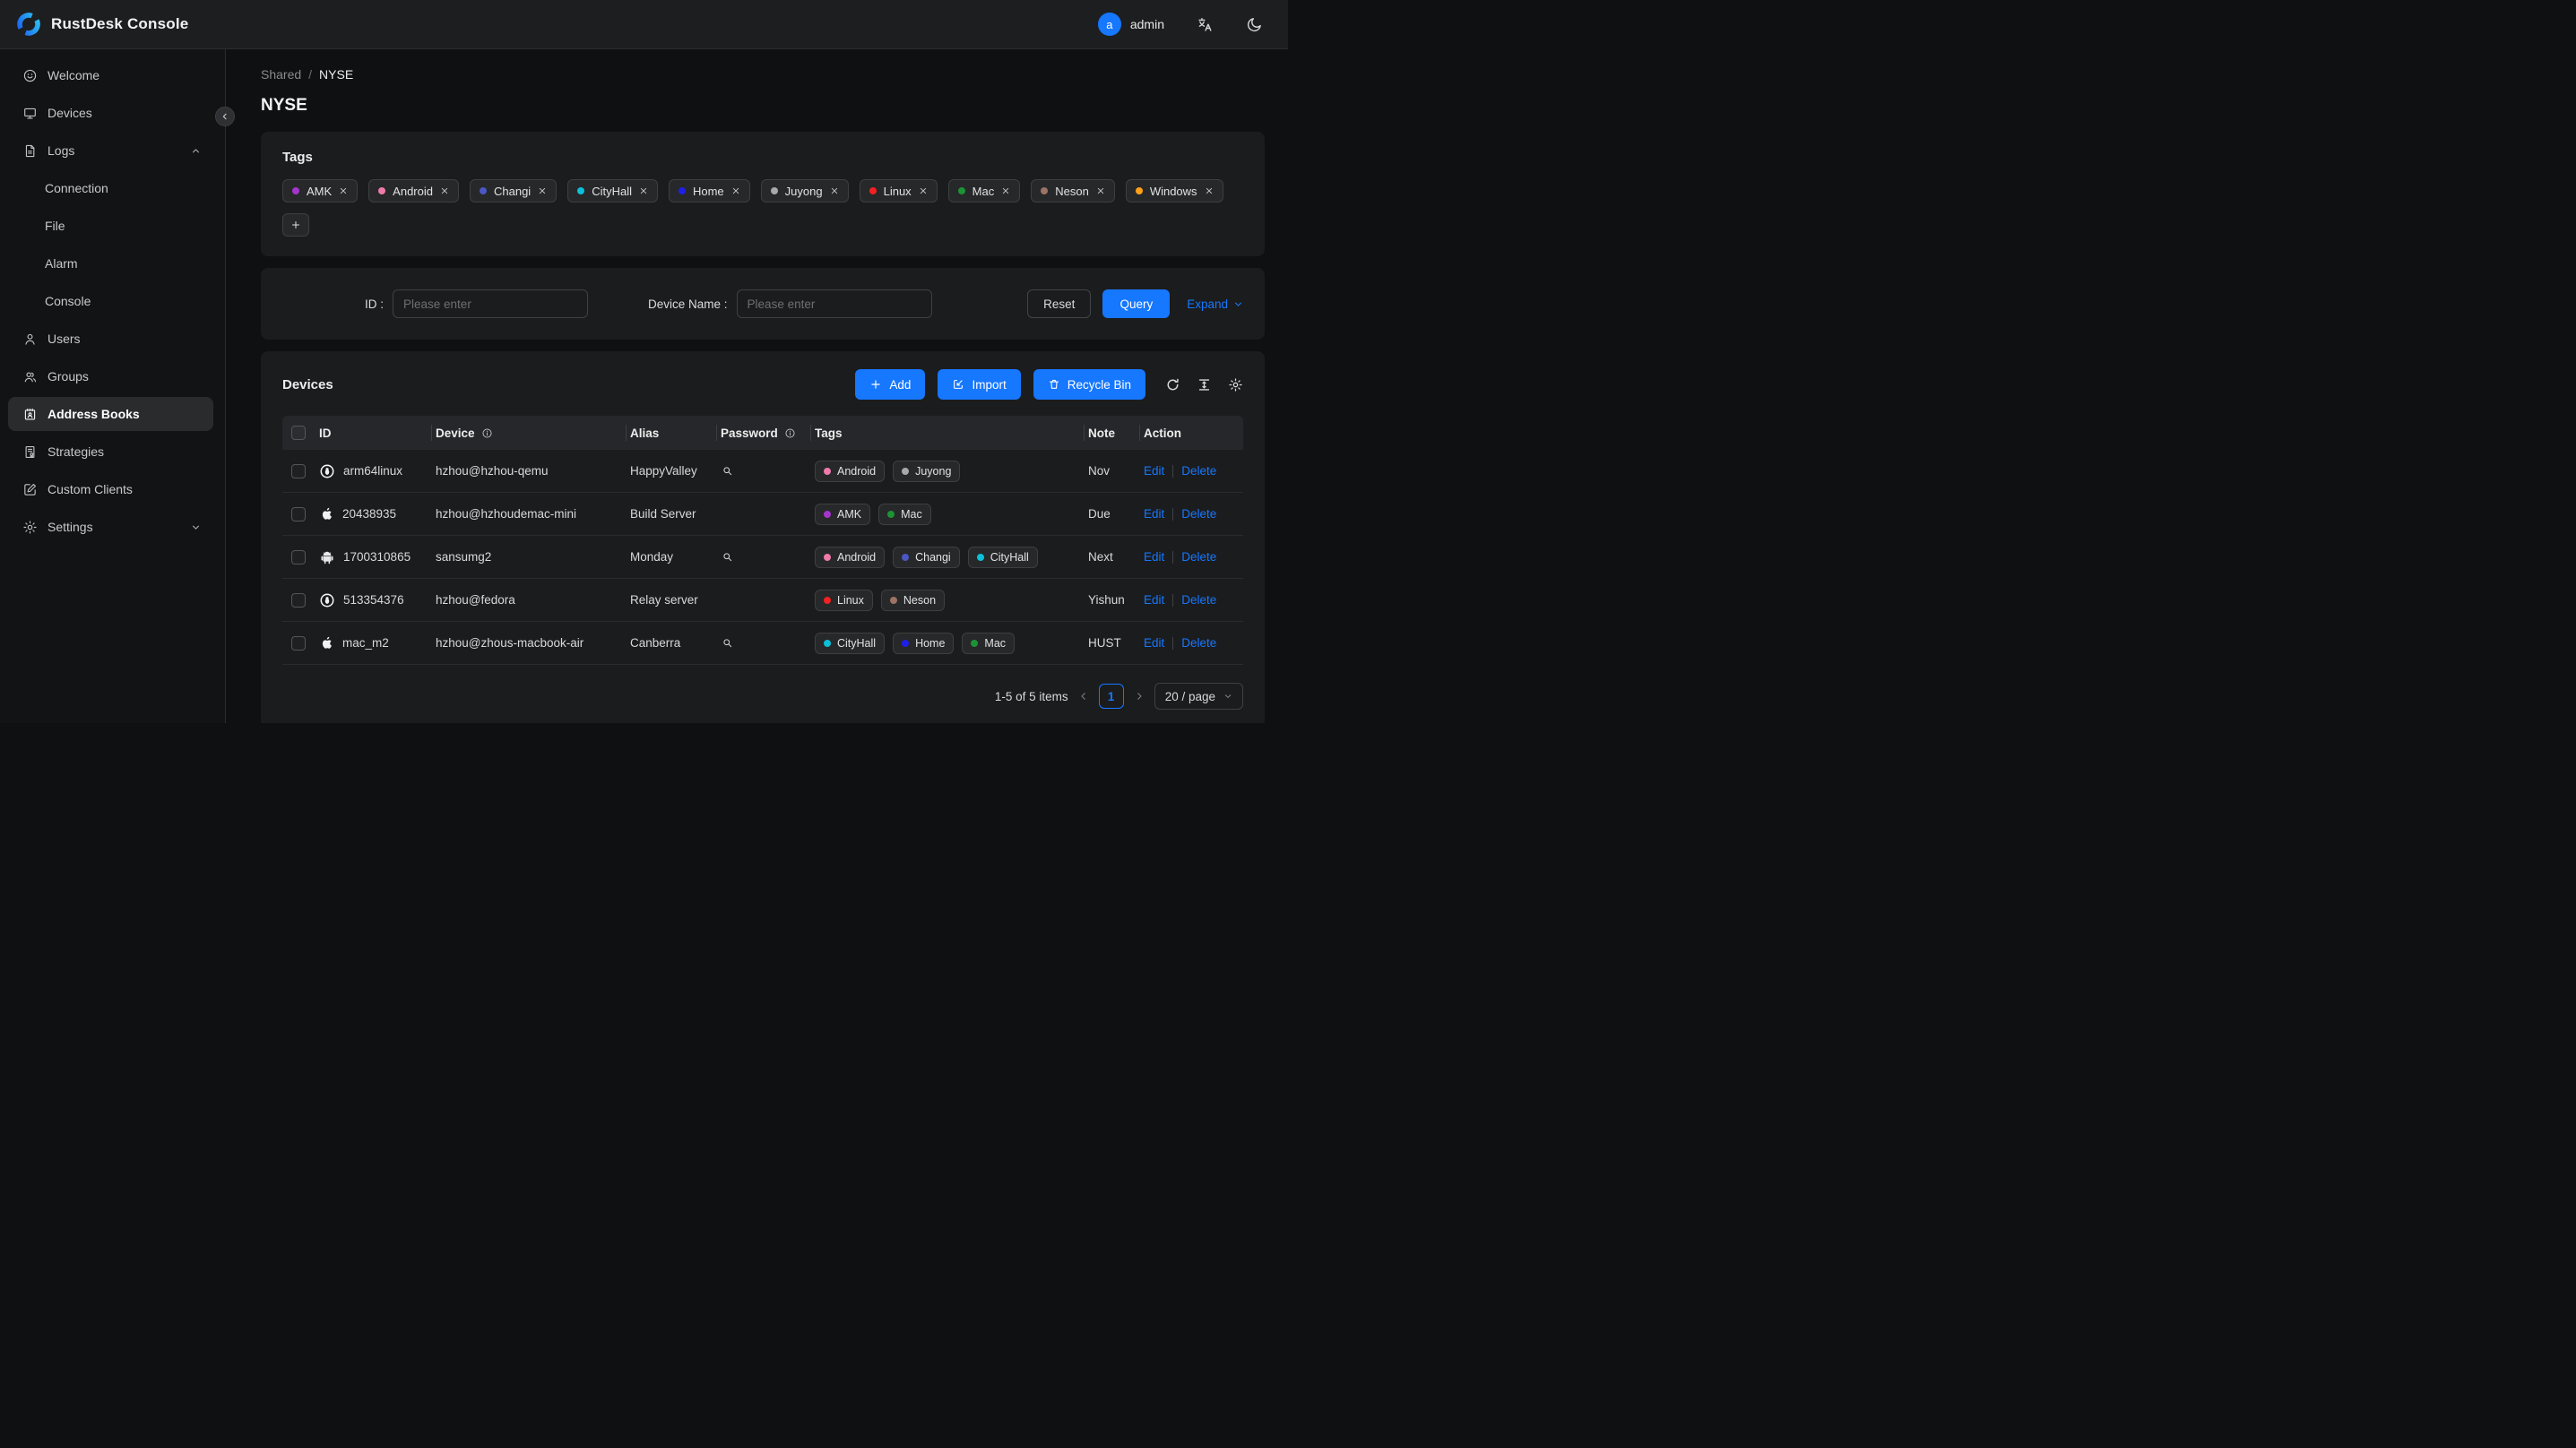  What do you see at coordinates (1172, 384) in the screenshot?
I see `refresh-icon` at bounding box center [1172, 384].